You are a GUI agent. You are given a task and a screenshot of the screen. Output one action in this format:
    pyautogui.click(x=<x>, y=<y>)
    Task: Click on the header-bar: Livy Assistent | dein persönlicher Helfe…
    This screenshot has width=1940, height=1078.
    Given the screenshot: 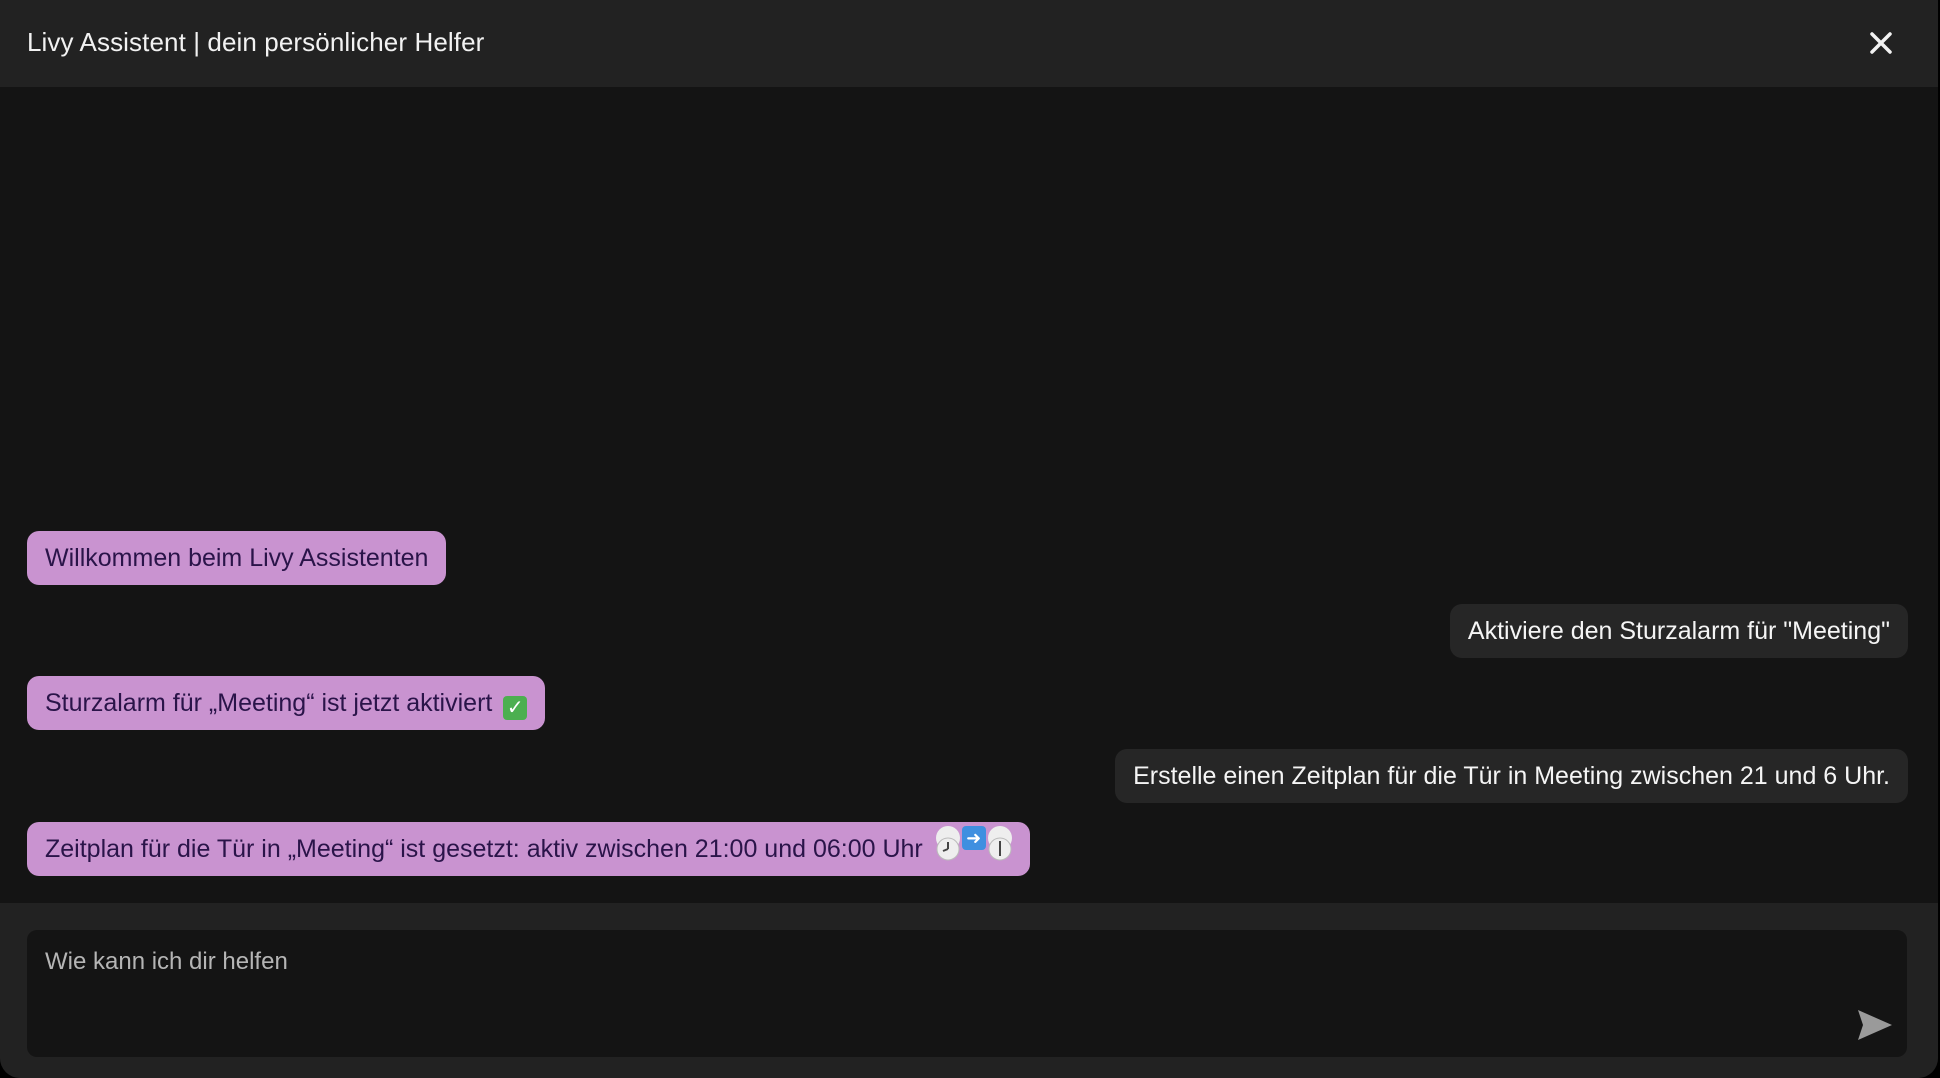 What is the action you would take?
    pyautogui.click(x=969, y=43)
    